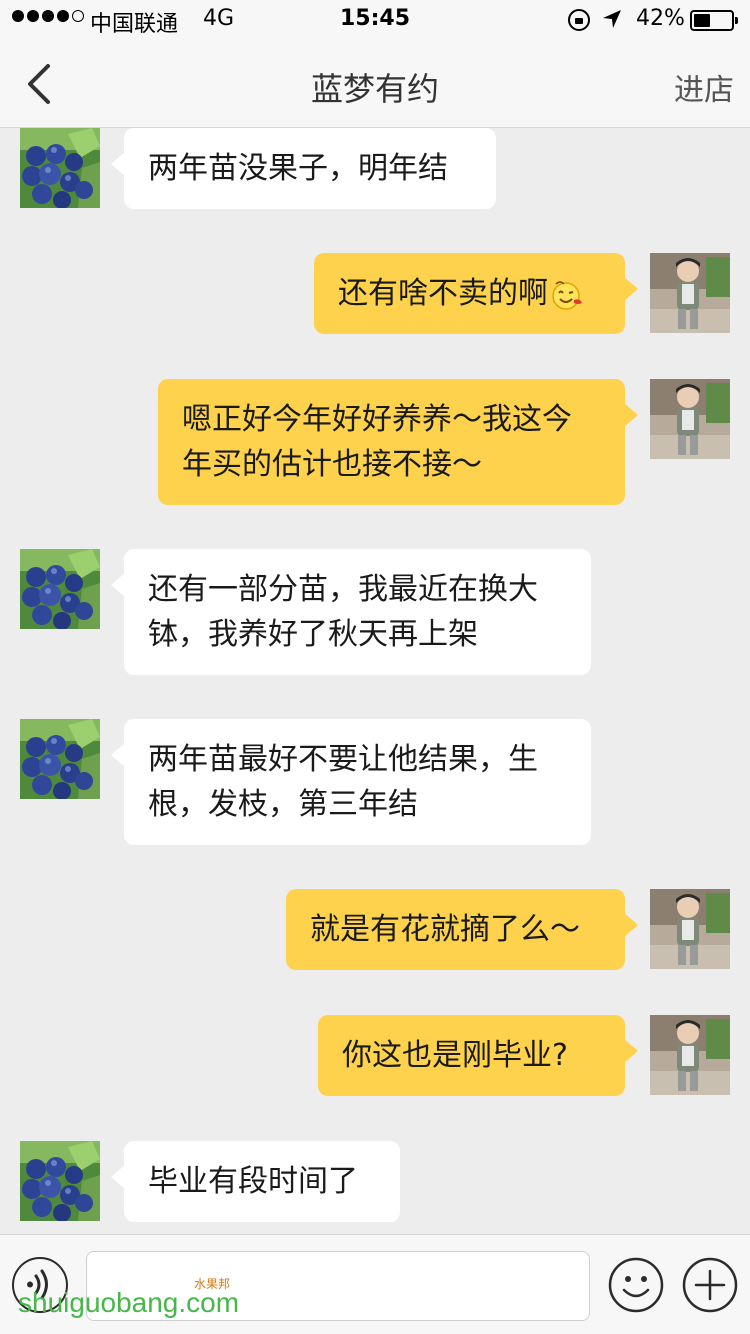 The image size is (750, 1334). Describe the element at coordinates (313, 634) in the screenshot. I see `message-text-line: 钵，我养好了秋天再上架` at that location.